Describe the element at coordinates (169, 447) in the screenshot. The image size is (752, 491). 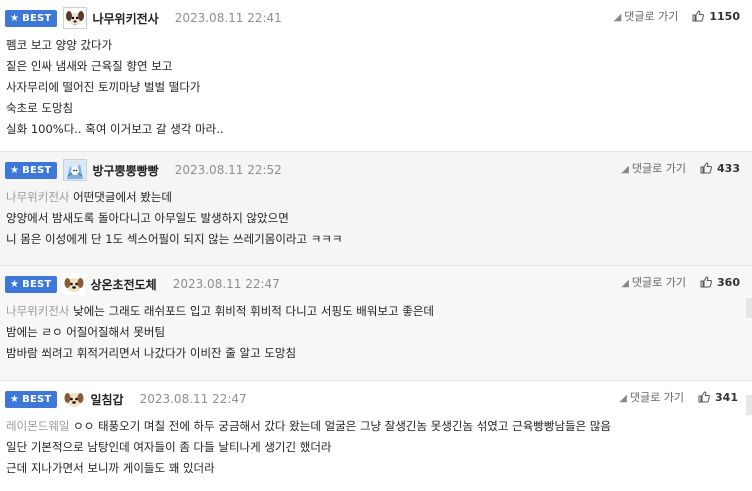
I see `comment-line: 일단 기본적으로 남탕인데 여자들이 좀 다들 날티나게 생기긴 했더라` at that location.